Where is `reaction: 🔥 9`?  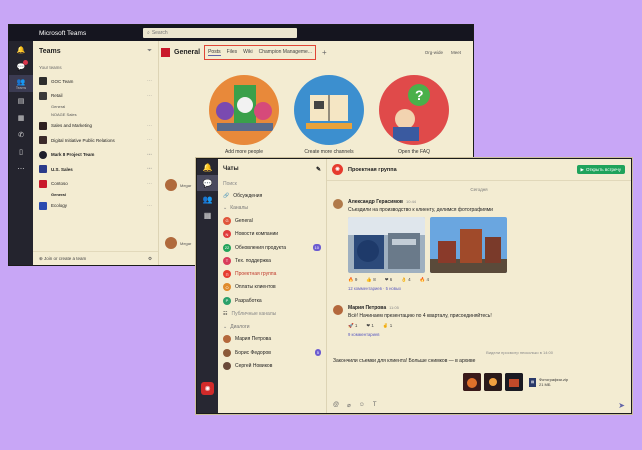
reaction: 🔥 9 is located at coordinates (352, 280).